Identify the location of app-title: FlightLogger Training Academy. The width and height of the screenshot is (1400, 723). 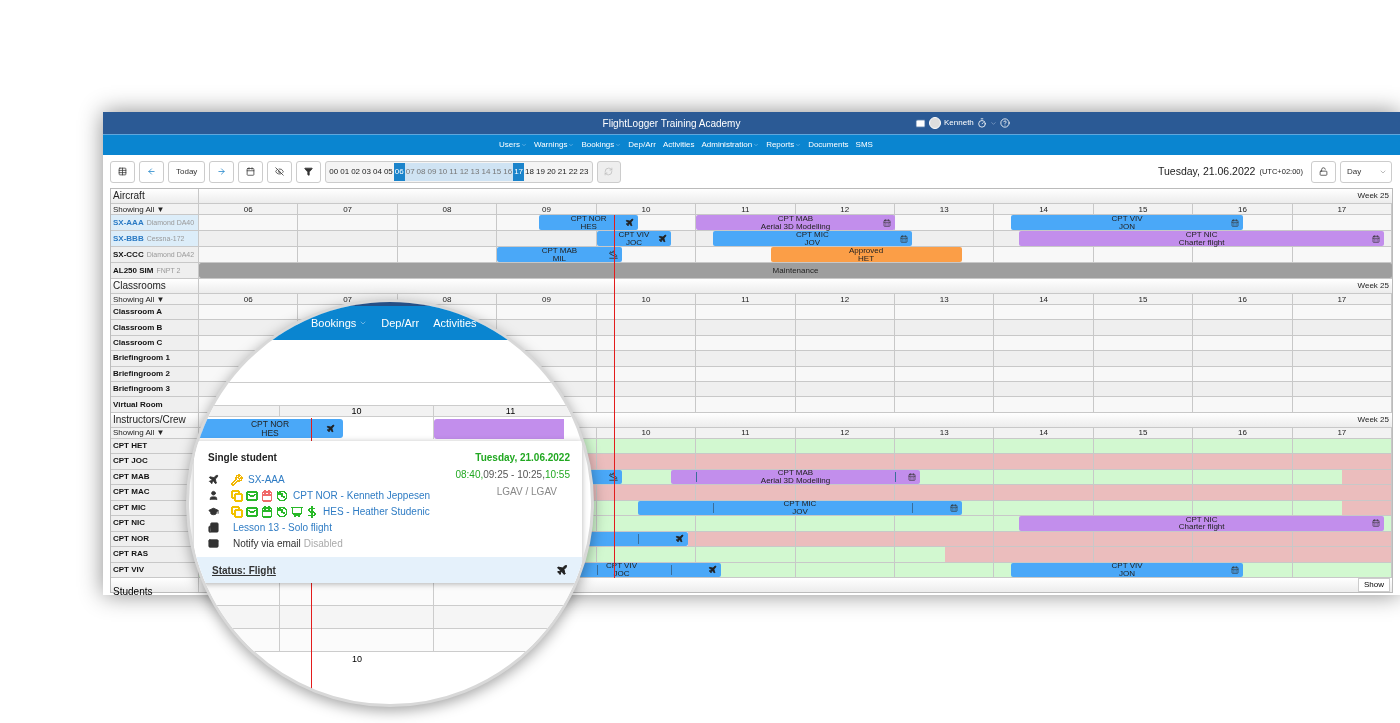
(671, 123).